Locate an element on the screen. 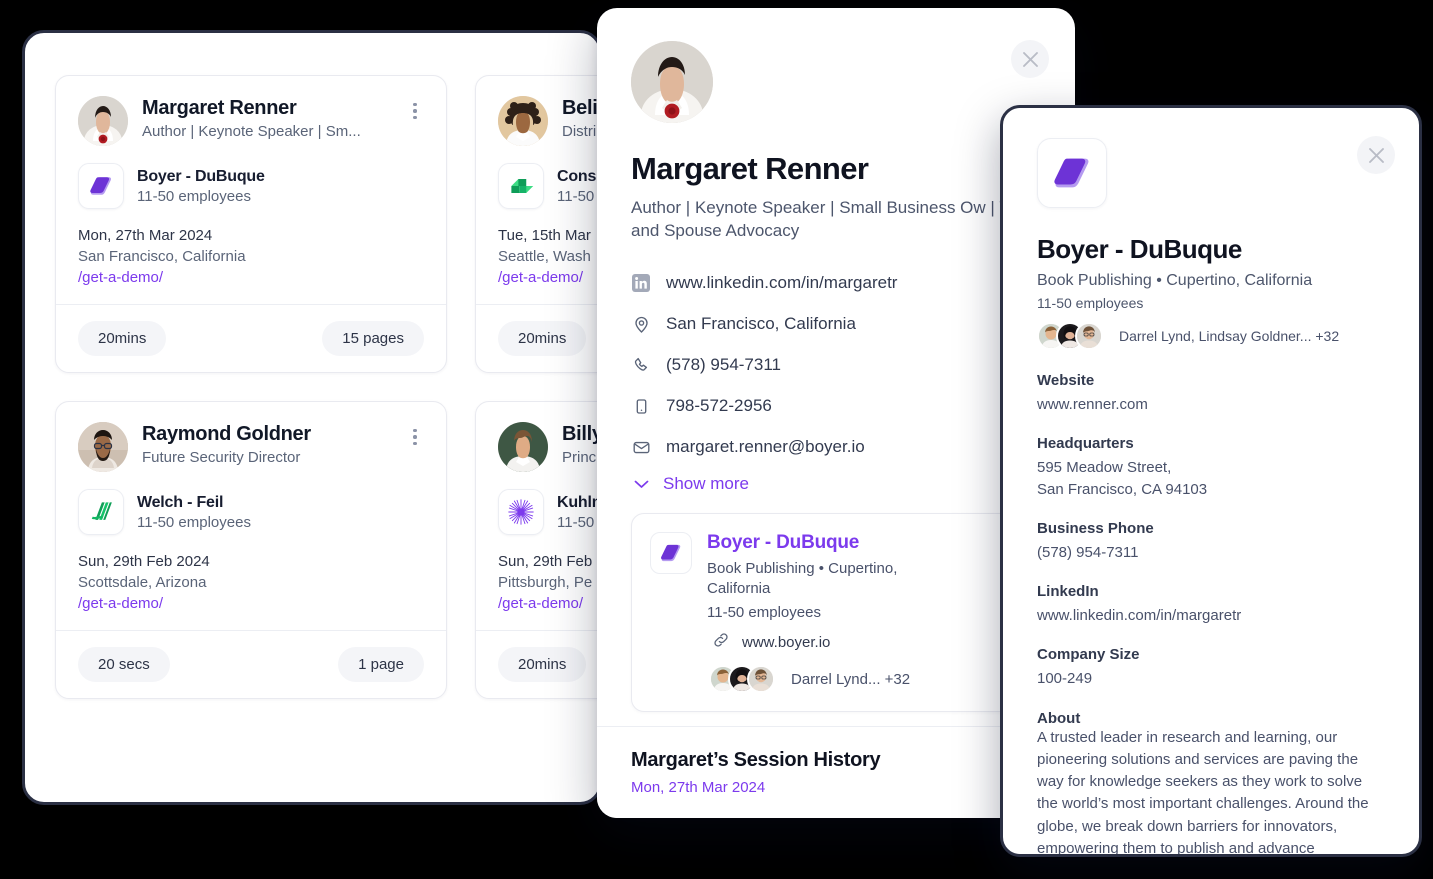  person-identity: Billy Princ is located at coordinates (582, 444).